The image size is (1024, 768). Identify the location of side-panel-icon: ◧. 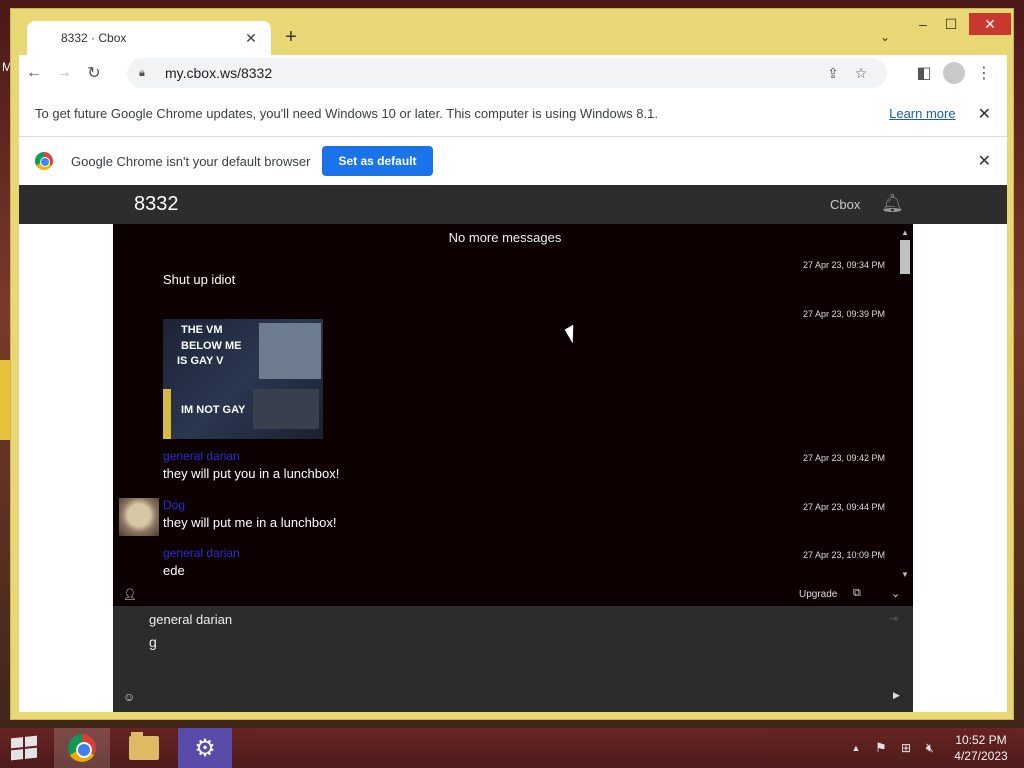
(924, 73).